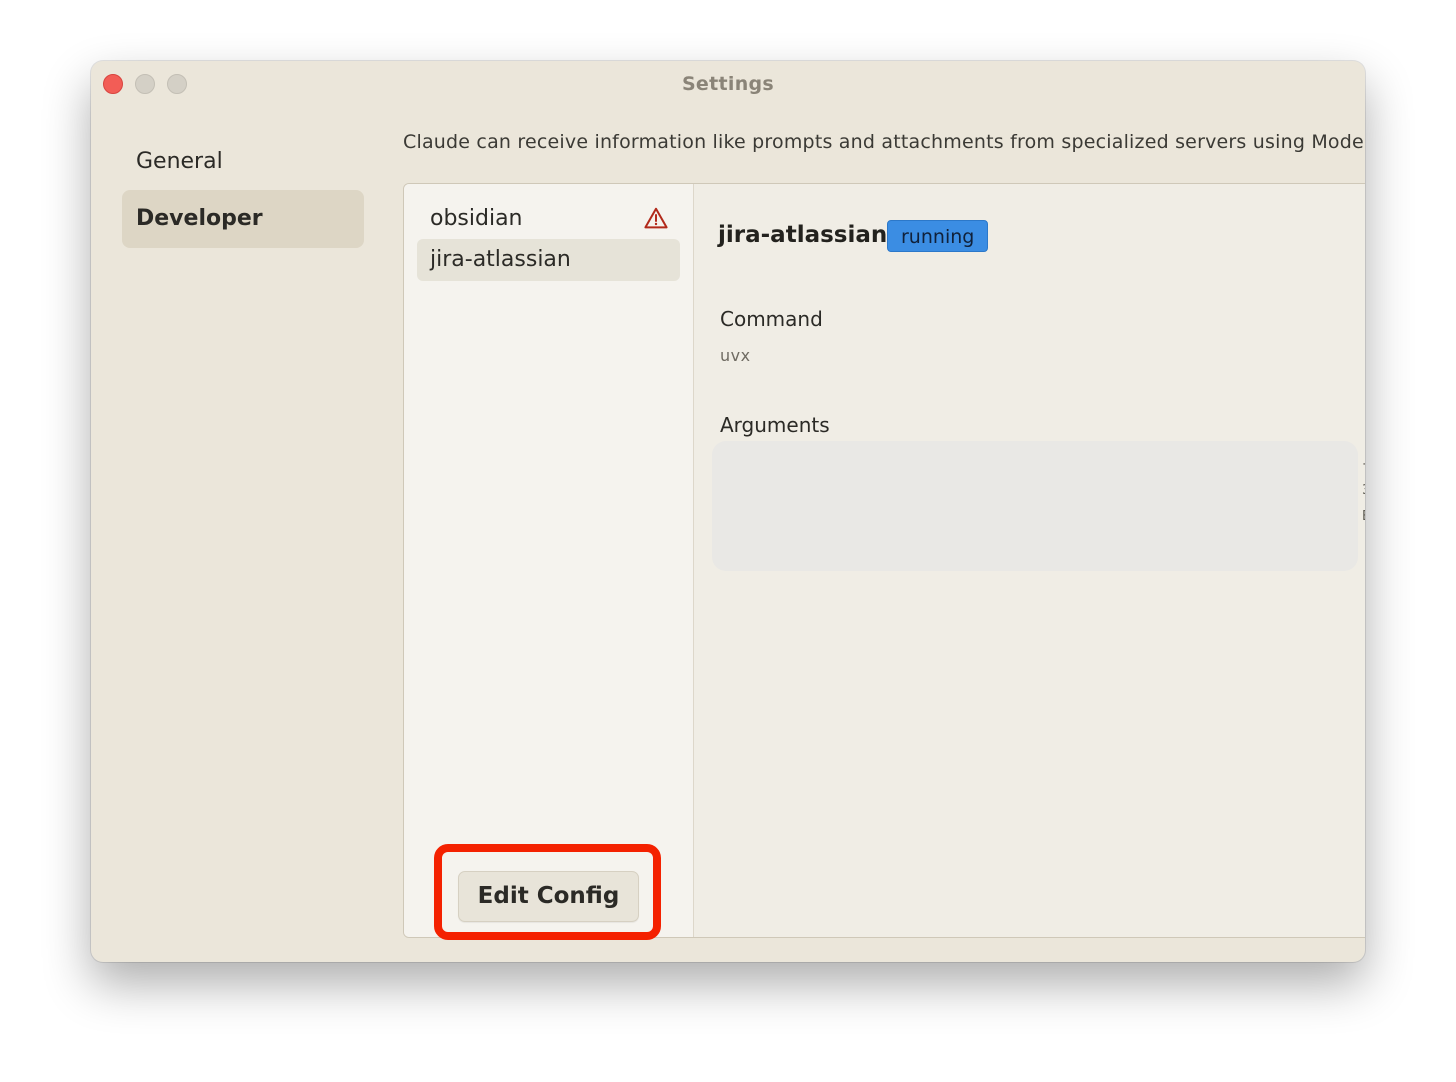 The image size is (1456, 1082). I want to click on sidebar-item-general: General, so click(243, 162).